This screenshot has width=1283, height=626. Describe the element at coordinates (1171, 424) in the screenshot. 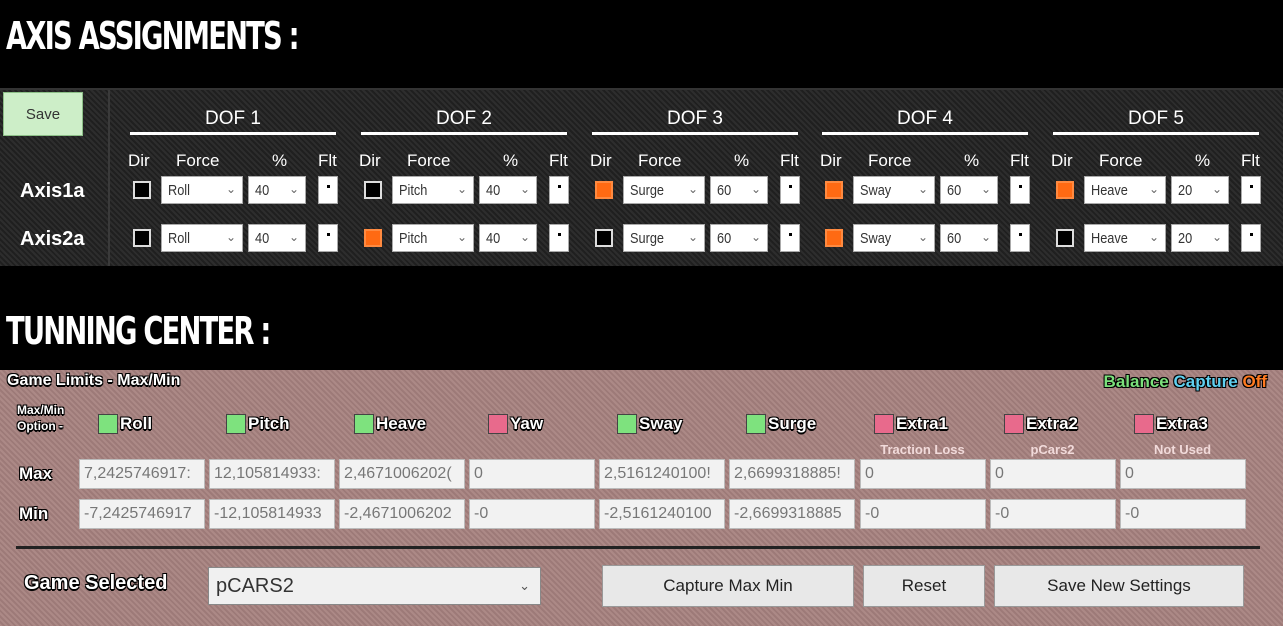

I see `option-extra3: Extra3` at that location.